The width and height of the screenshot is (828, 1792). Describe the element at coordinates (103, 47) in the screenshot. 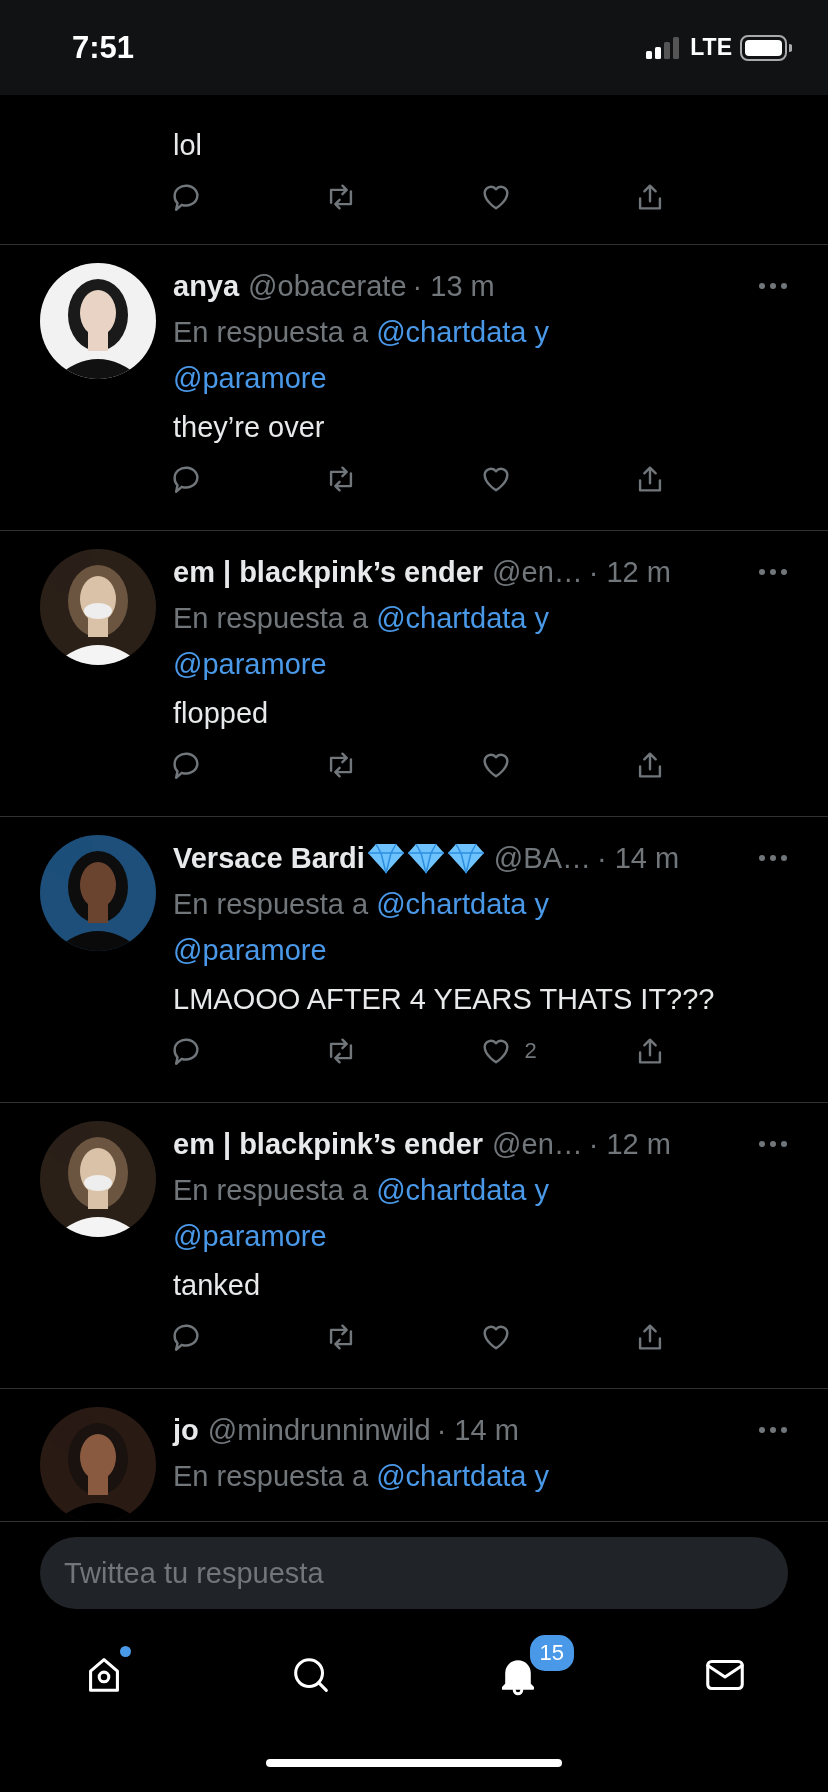

I see `clock: 7:51` at that location.